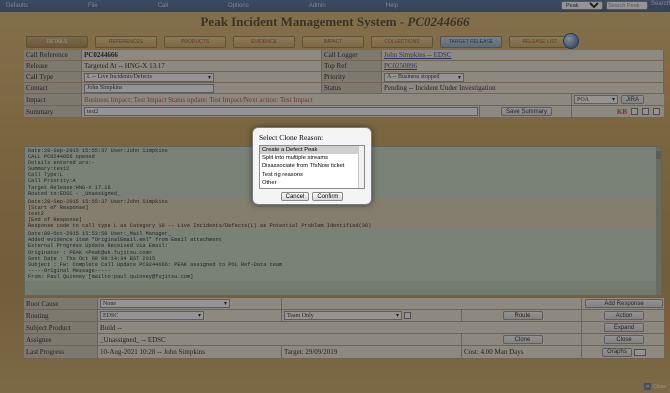 The image size is (670, 393). Describe the element at coordinates (624, 315) in the screenshot. I see `action-button: Action` at that location.